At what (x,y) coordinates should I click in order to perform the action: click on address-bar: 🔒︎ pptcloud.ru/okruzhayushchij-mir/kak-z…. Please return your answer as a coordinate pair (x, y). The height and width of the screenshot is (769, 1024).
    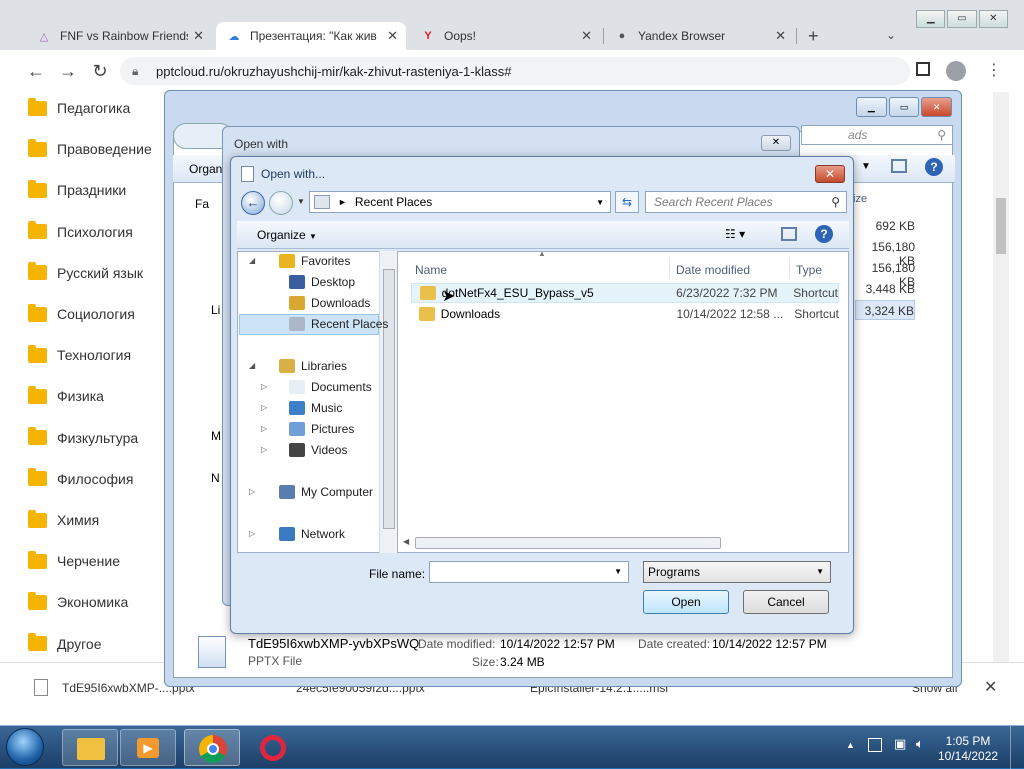
    Looking at the image, I should click on (515, 71).